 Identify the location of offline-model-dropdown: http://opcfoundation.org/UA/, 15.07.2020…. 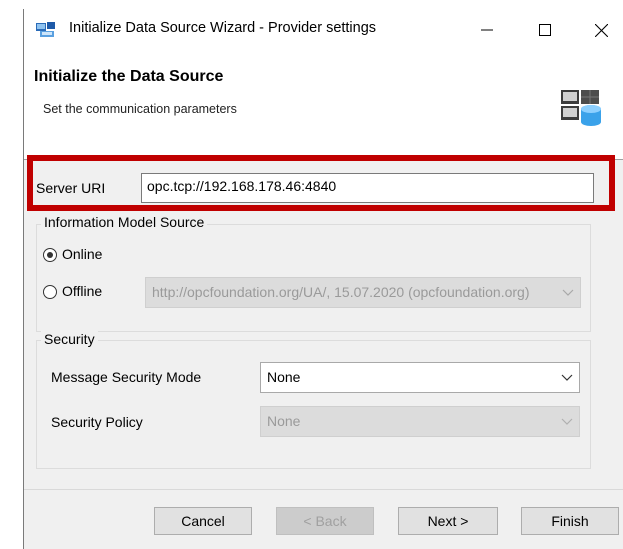
(363, 292).